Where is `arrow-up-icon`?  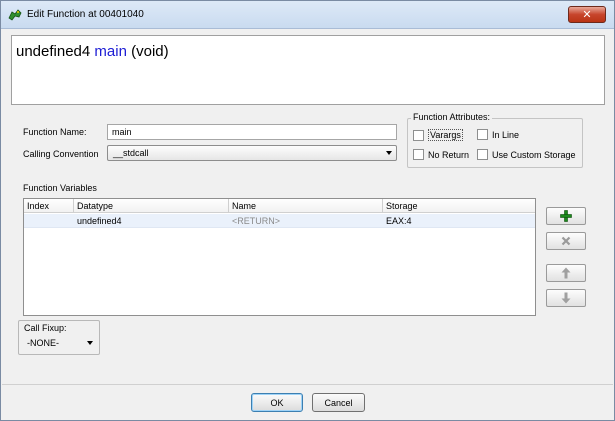
arrow-up-icon is located at coordinates (566, 273).